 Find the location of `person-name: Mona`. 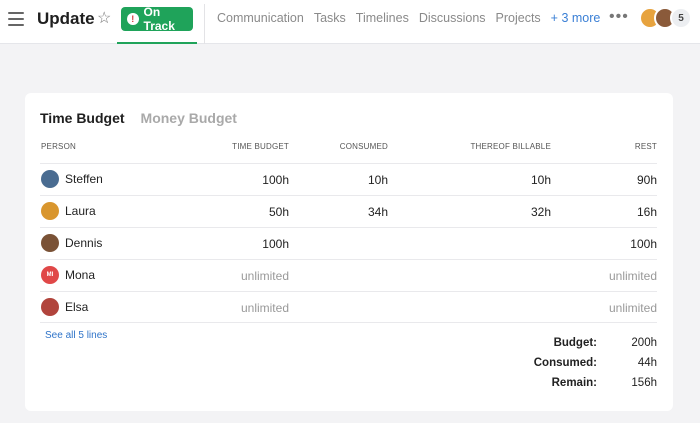

person-name: Mona is located at coordinates (80, 275).